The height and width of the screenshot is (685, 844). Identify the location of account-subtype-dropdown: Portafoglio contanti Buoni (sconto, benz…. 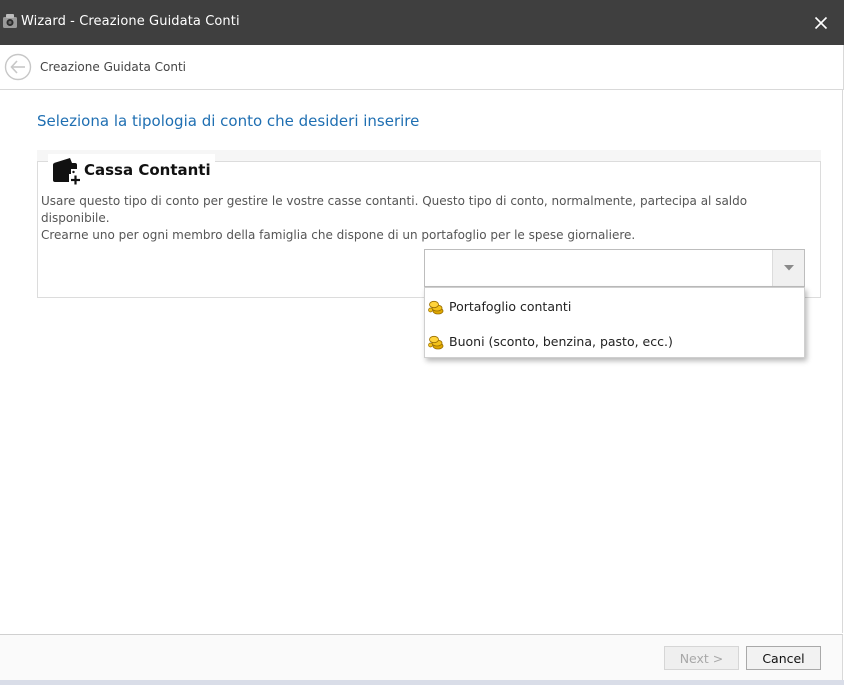
(614, 322).